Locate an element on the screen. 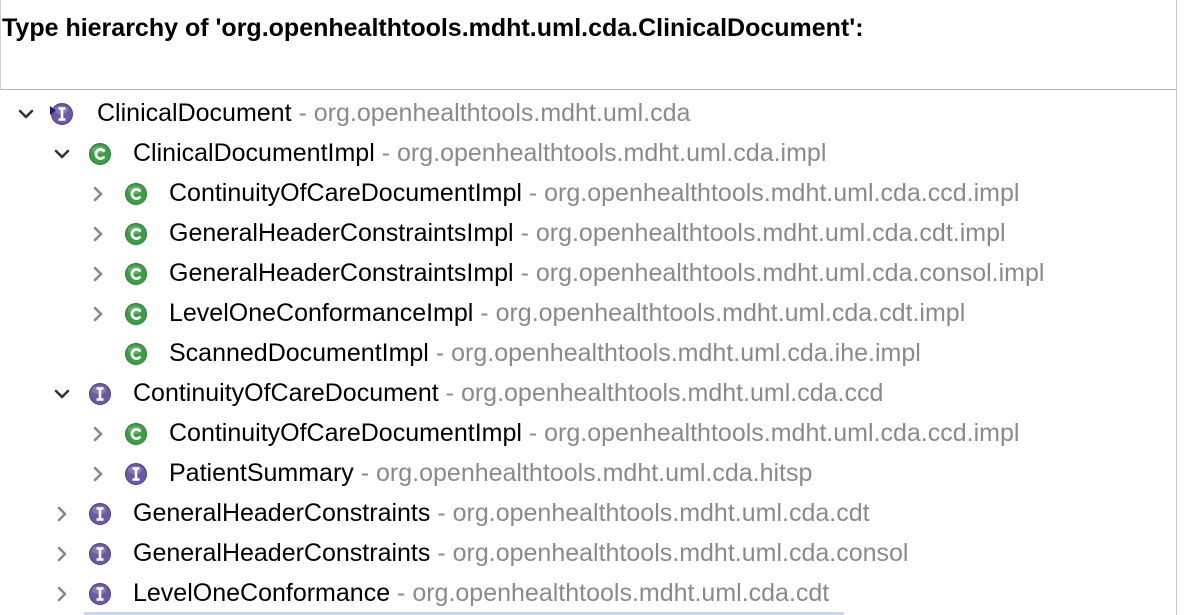  type-name: ClinicalDocument is located at coordinates (194, 113).